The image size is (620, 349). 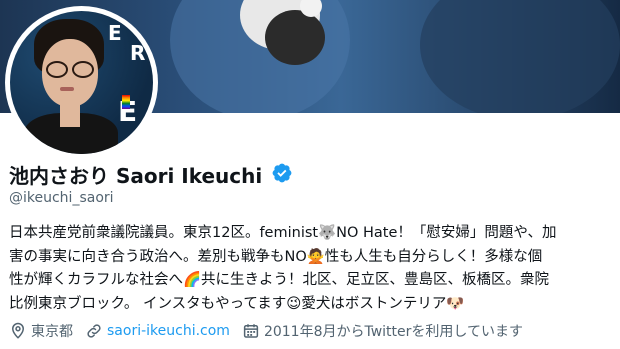 I want to click on profile-handle: @ikeuchi_saori, so click(x=61, y=198).